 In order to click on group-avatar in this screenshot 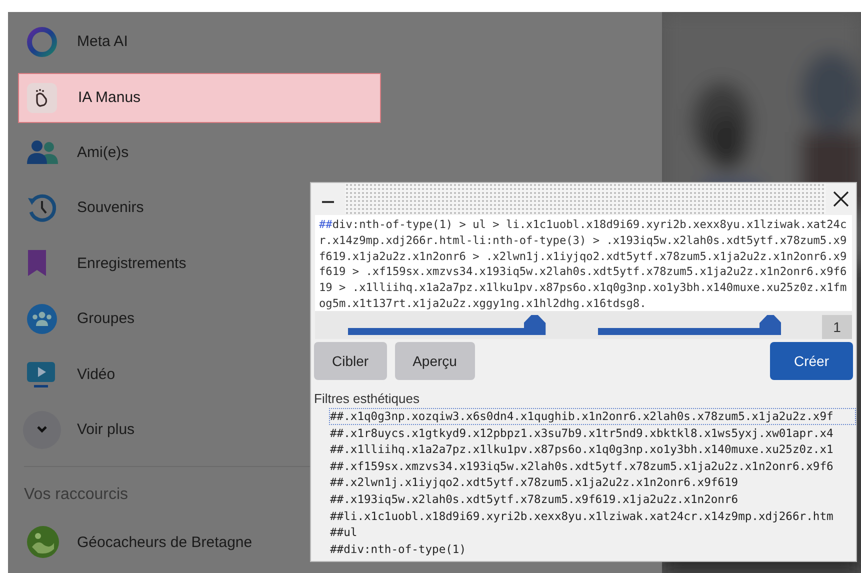, I will do `click(43, 542)`.